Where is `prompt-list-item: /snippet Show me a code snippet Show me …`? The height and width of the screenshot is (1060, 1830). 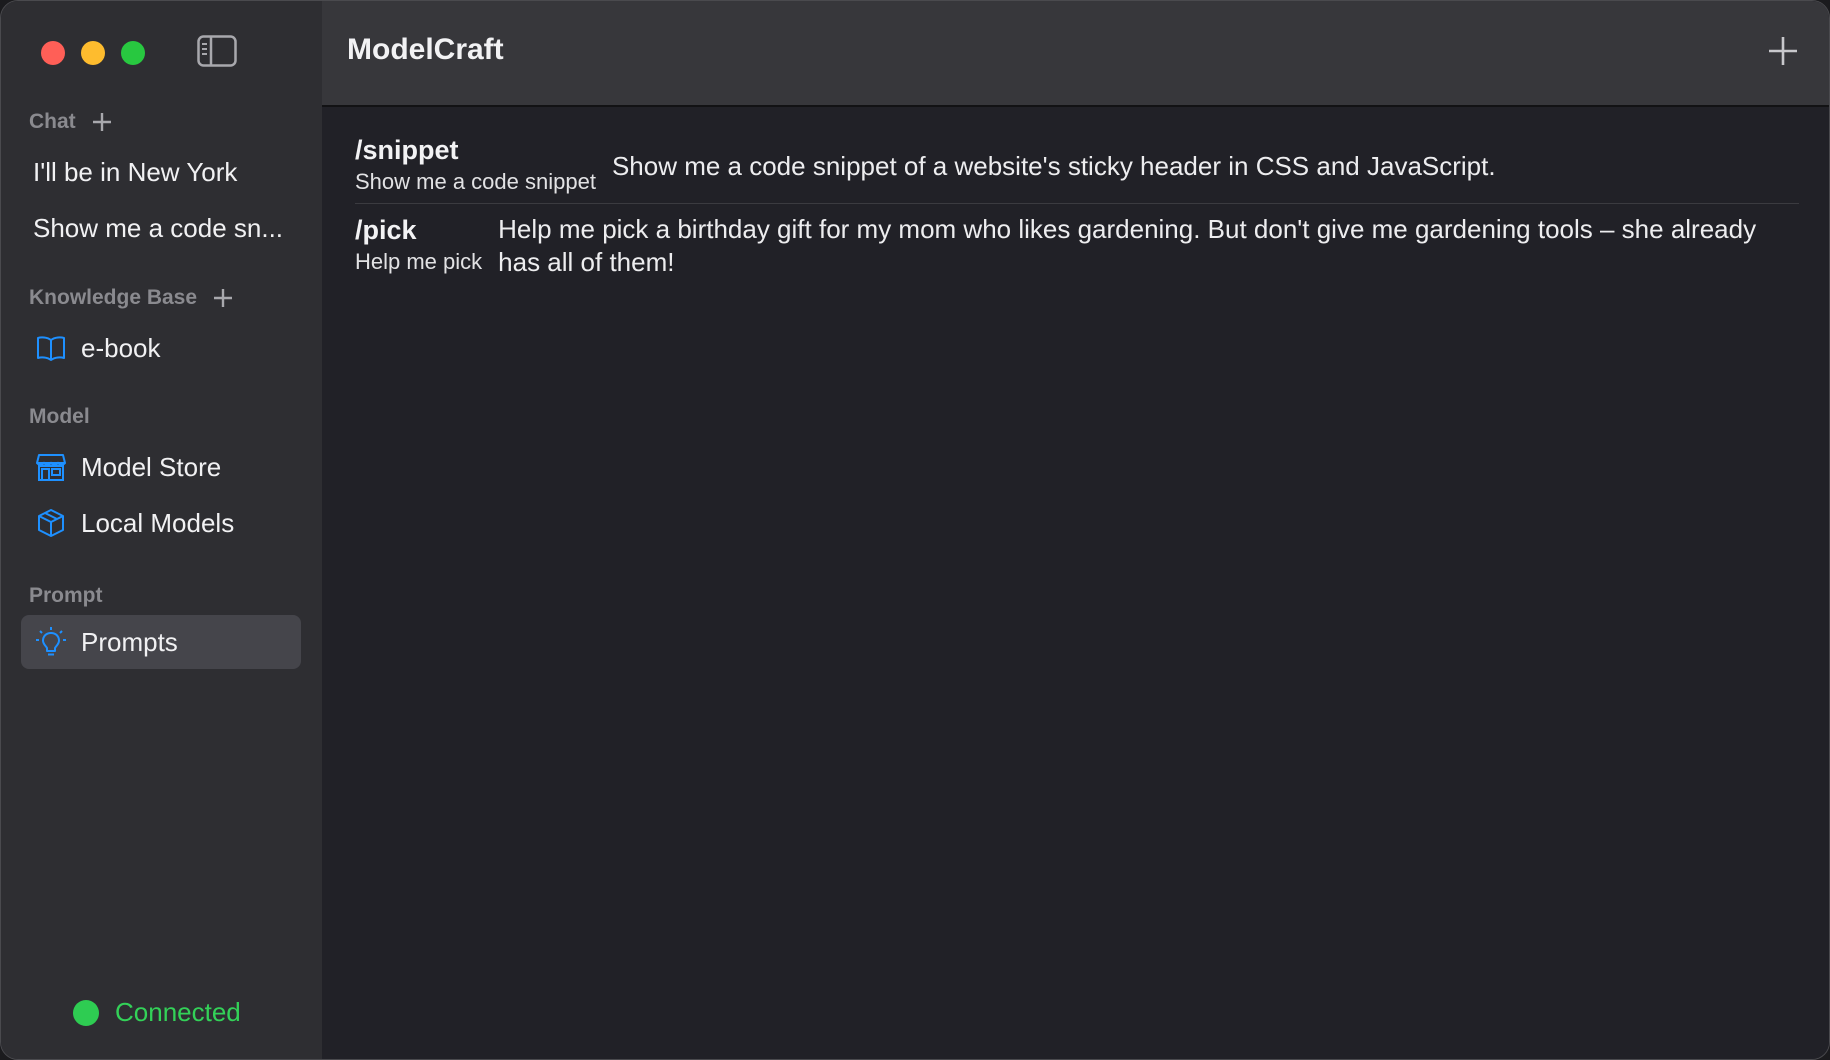
prompt-list-item: /snippet Show me a code snippet Show me … is located at coordinates (1077, 168).